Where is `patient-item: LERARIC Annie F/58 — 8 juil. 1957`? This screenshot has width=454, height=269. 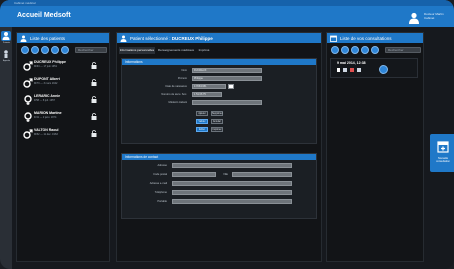
patient-item: LERARIC Annie F/58 — 8 juil. 1957 is located at coordinates (61, 100).